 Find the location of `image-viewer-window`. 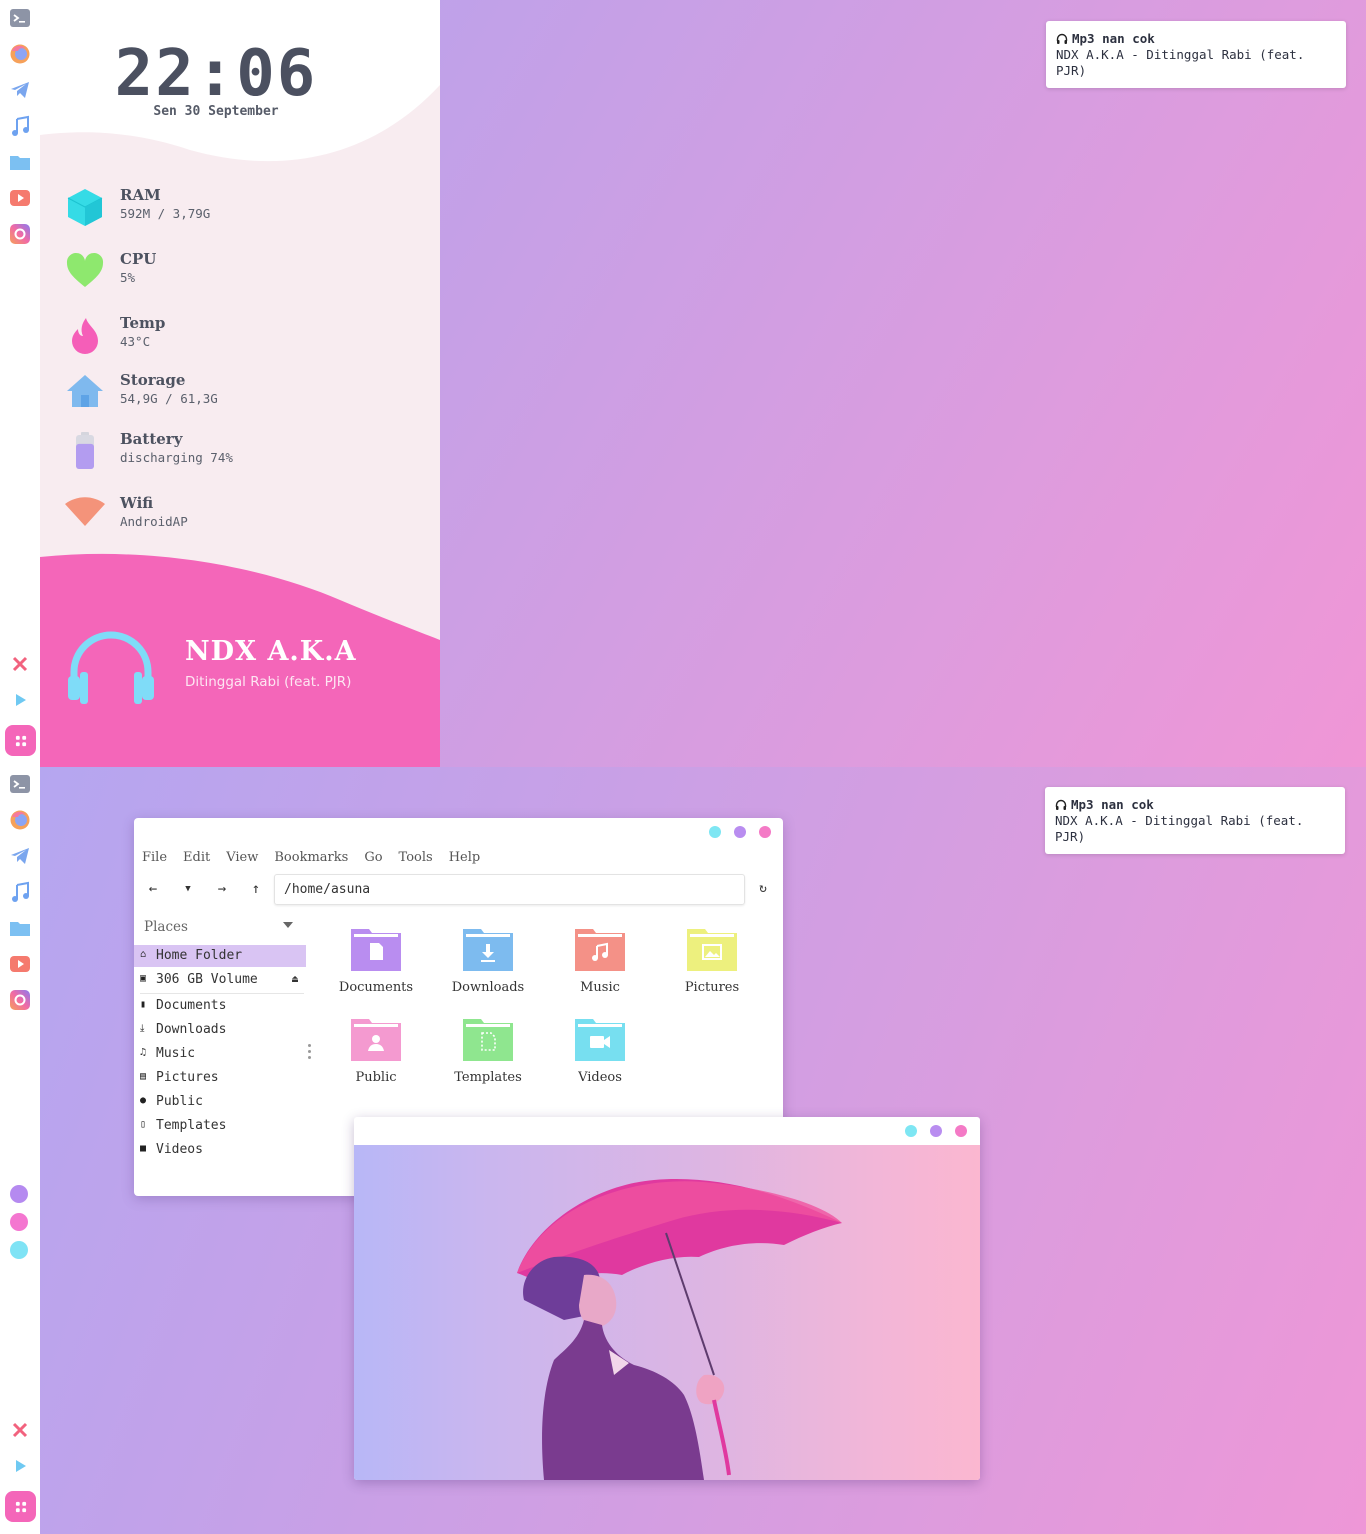

image-viewer-window is located at coordinates (667, 1298).